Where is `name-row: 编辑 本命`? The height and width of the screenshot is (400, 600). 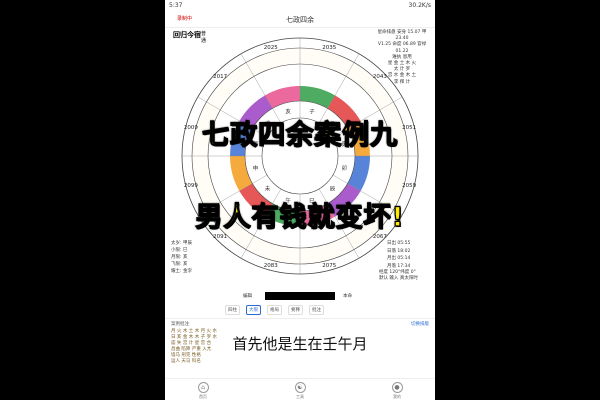 name-row: 编辑 本命 is located at coordinates (310, 296).